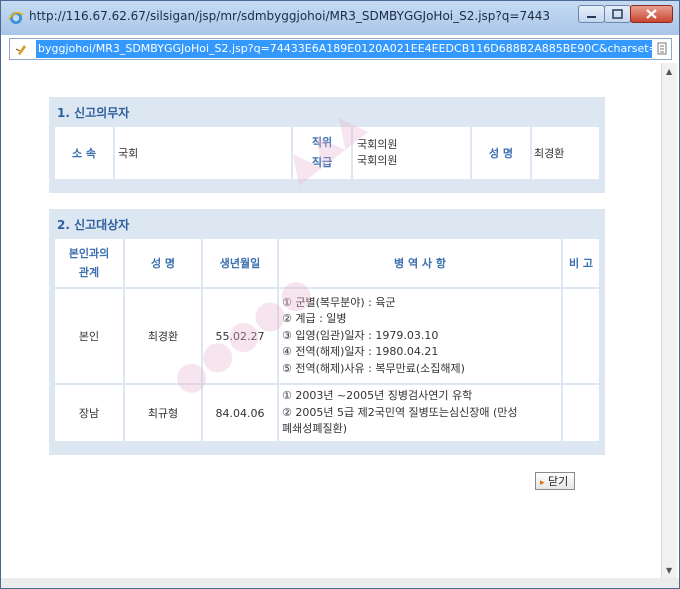  I want to click on military-line: ② 계급 : 일병, so click(314, 319).